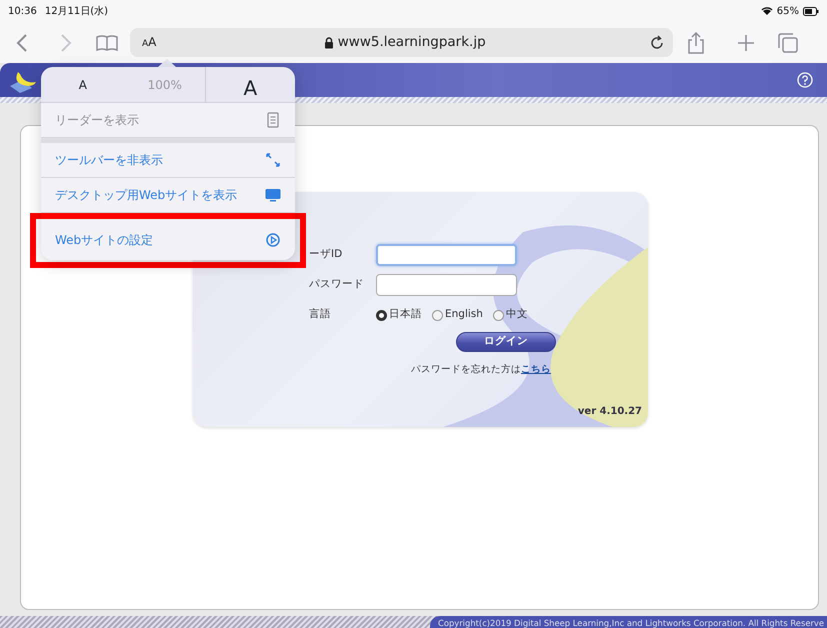  I want to click on battery-percent: 65%, so click(787, 11).